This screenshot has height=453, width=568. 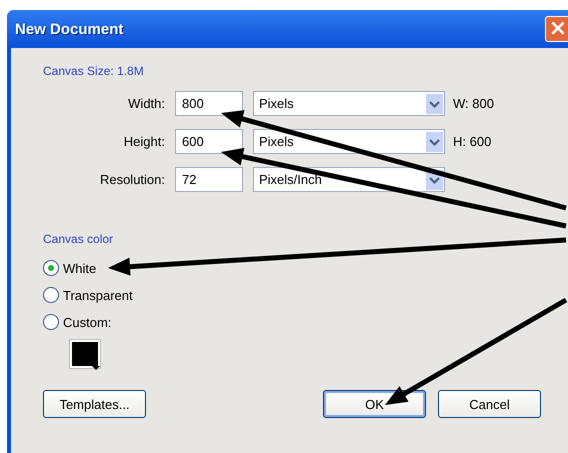 What do you see at coordinates (209, 141) in the screenshot?
I see `input-field: 600` at bounding box center [209, 141].